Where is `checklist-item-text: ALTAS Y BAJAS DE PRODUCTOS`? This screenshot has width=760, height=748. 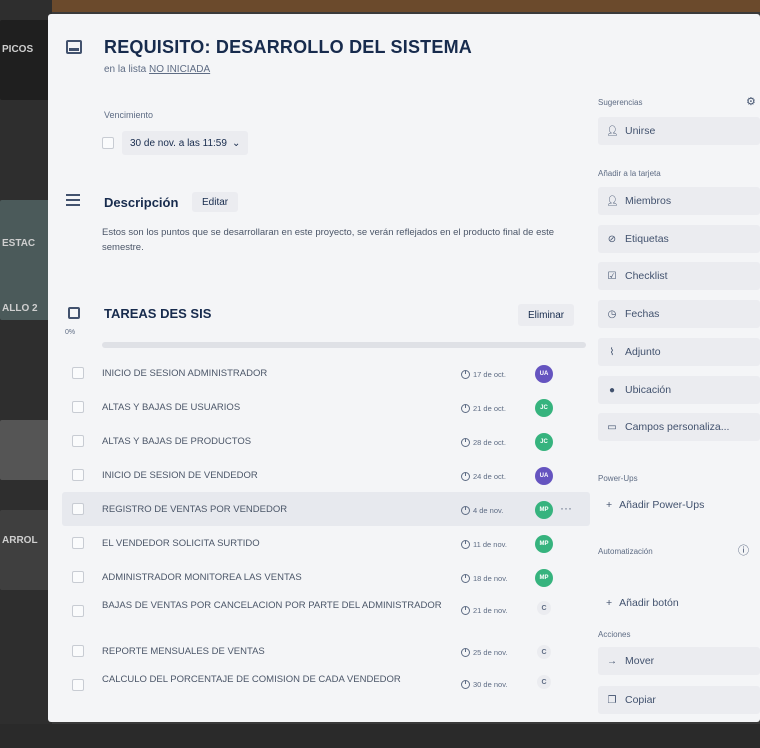 checklist-item-text: ALTAS Y BAJAS DE PRODUCTOS is located at coordinates (282, 442).